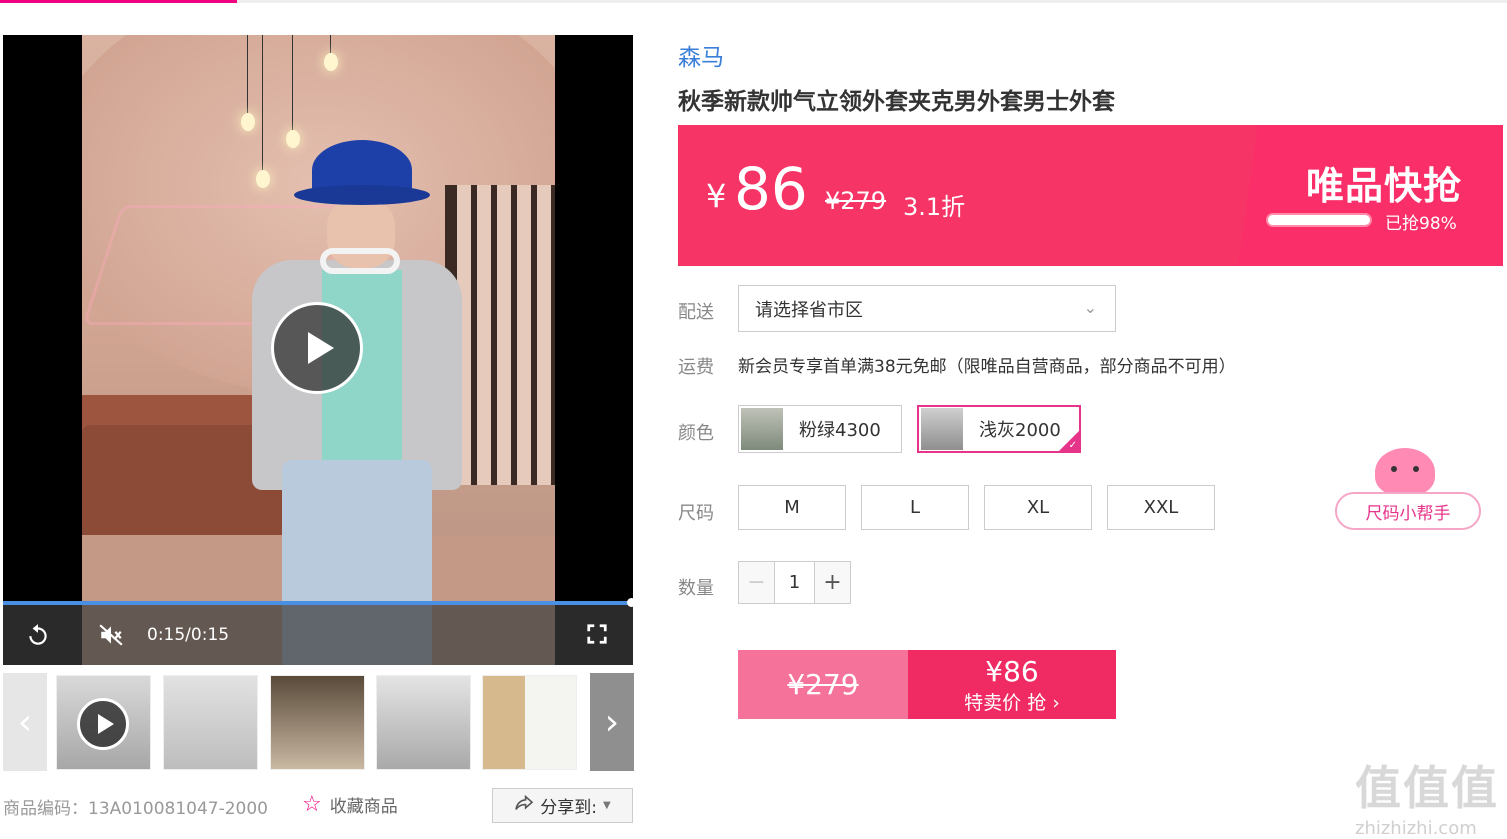 This screenshot has width=1507, height=839. Describe the element at coordinates (318, 602) in the screenshot. I see `video-progress-bar` at that location.